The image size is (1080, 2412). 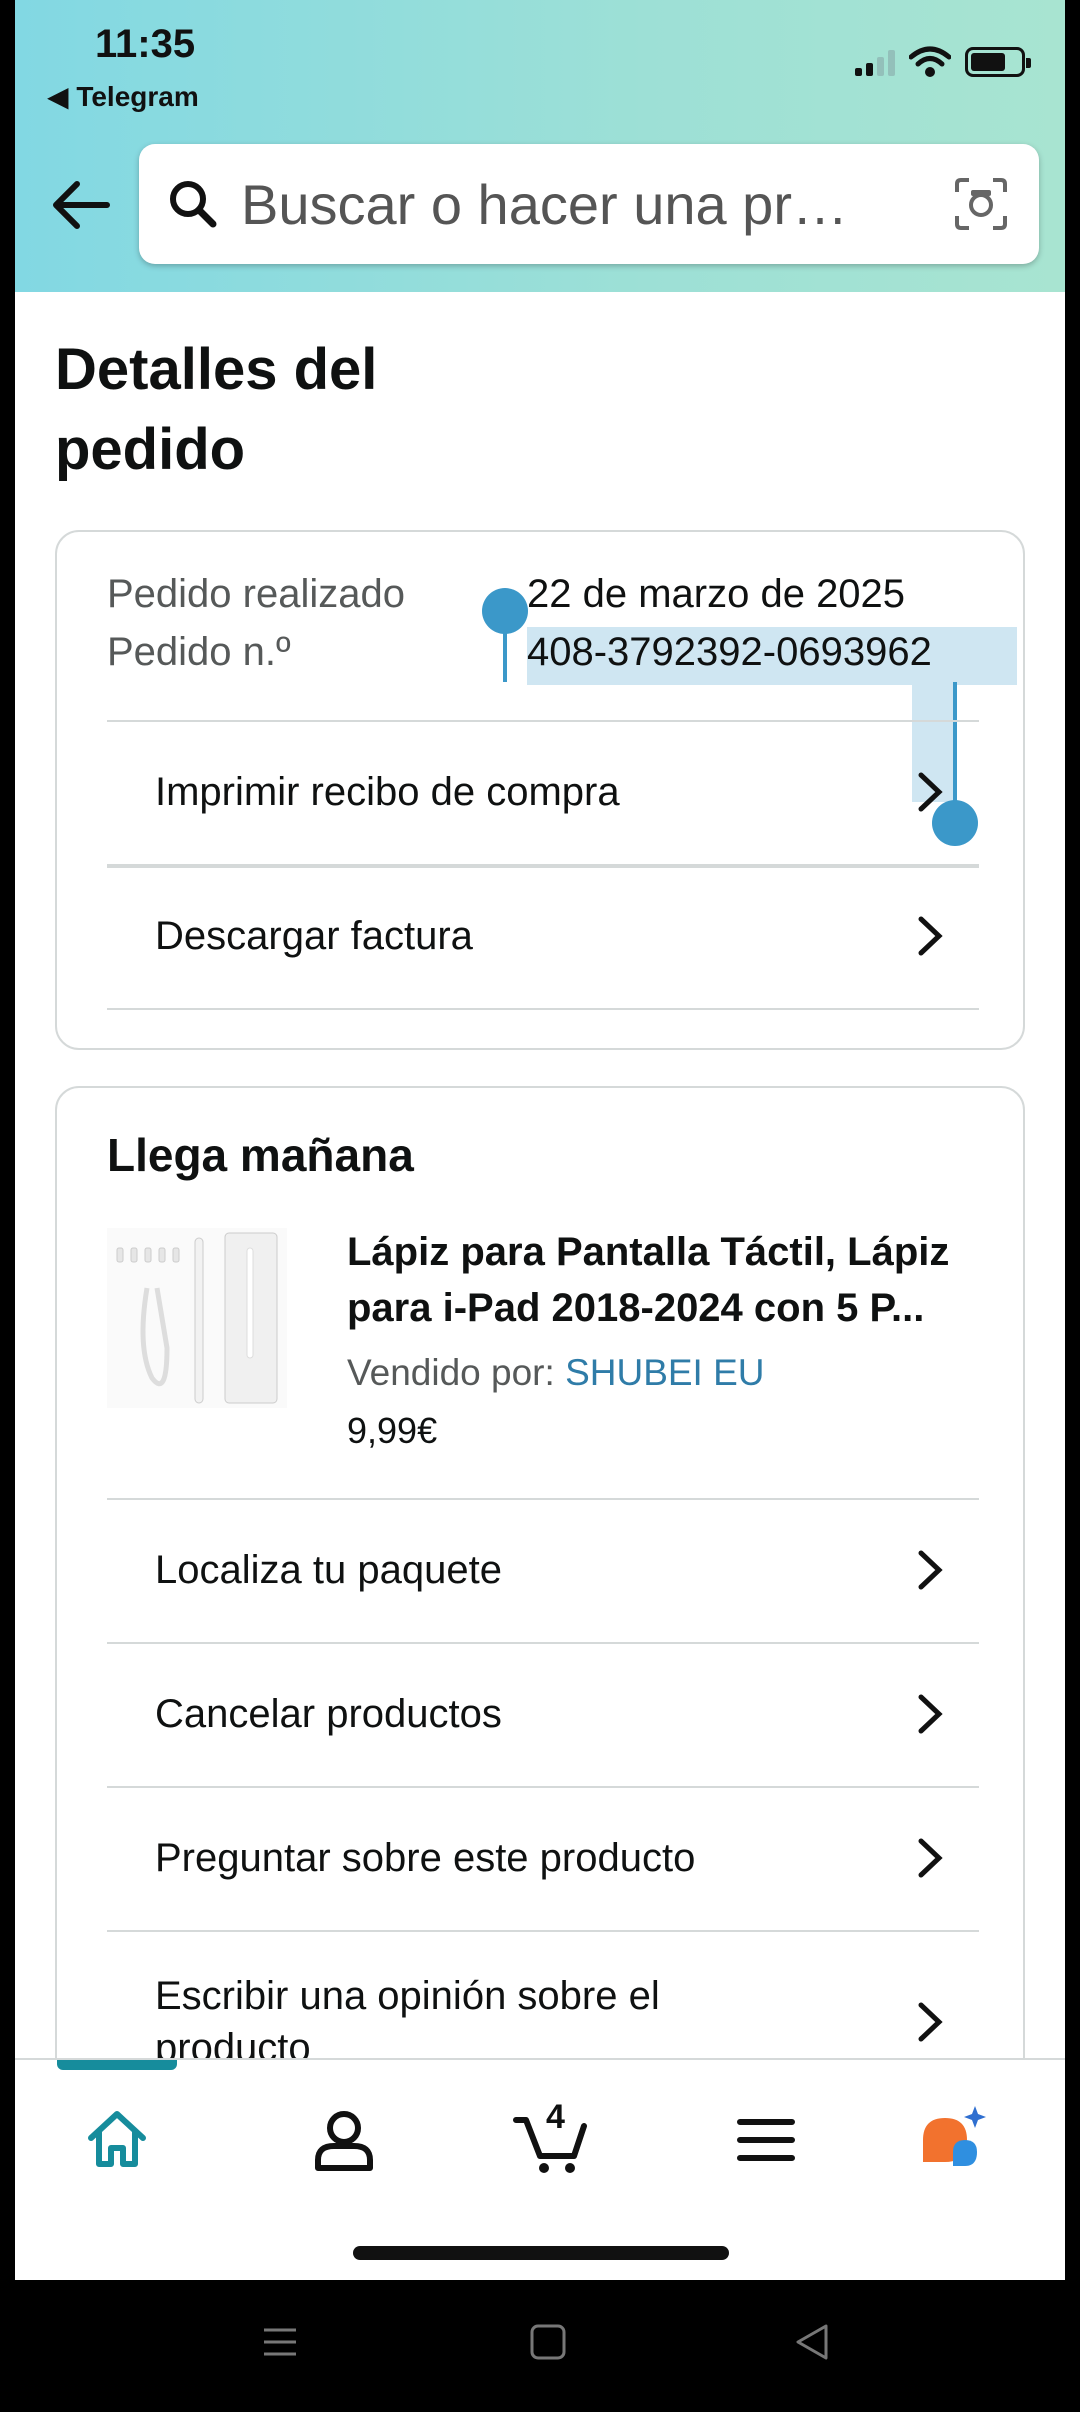 I want to click on search-input, so click(x=571, y=204).